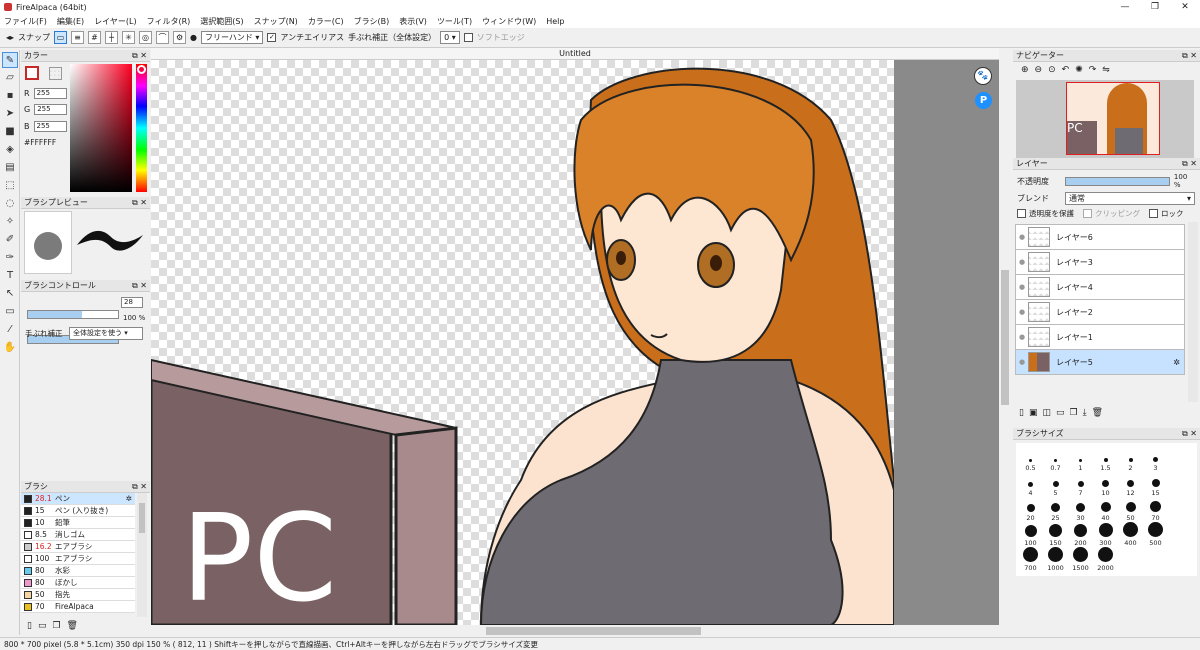 The width and height of the screenshot is (1200, 650). Describe the element at coordinates (272, 37) in the screenshot. I see `antialias-checkbox: ✓` at that location.